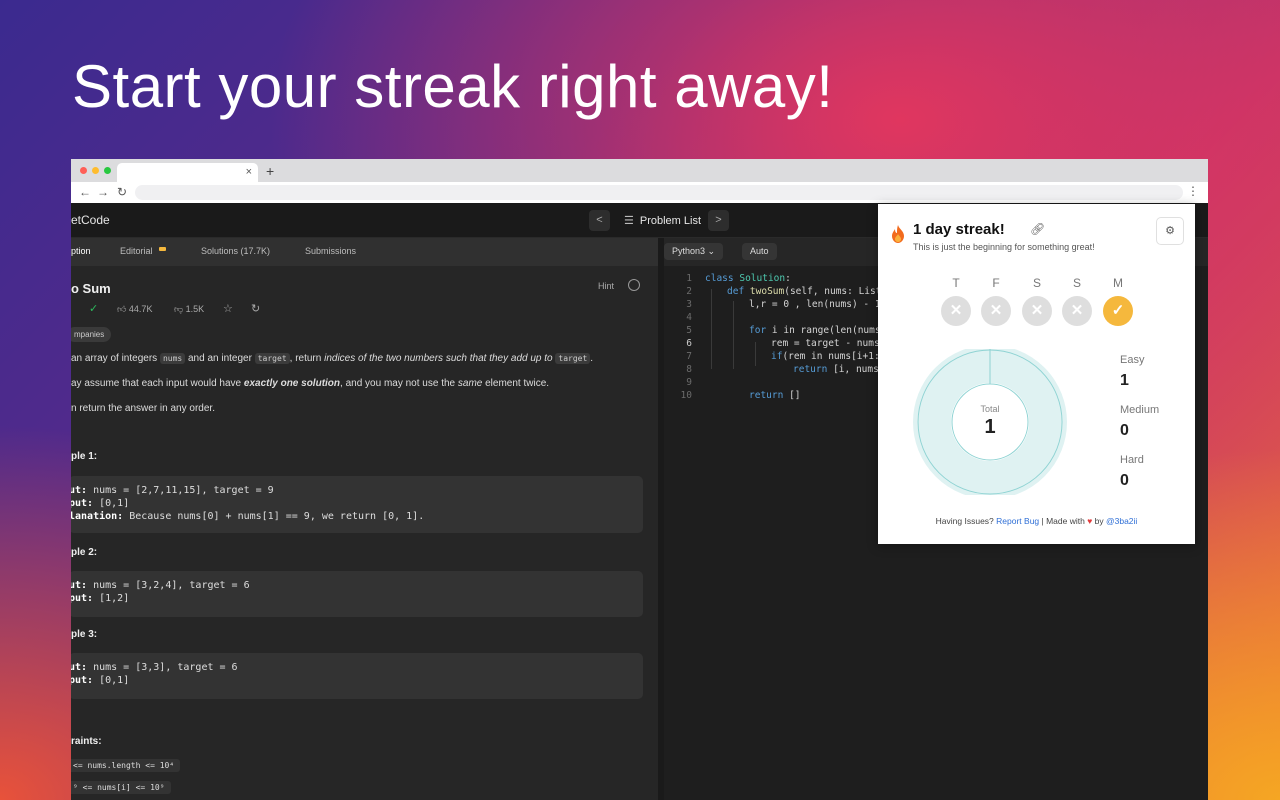  Describe the element at coordinates (255, 308) in the screenshot. I see `share-icon: ↻` at that location.